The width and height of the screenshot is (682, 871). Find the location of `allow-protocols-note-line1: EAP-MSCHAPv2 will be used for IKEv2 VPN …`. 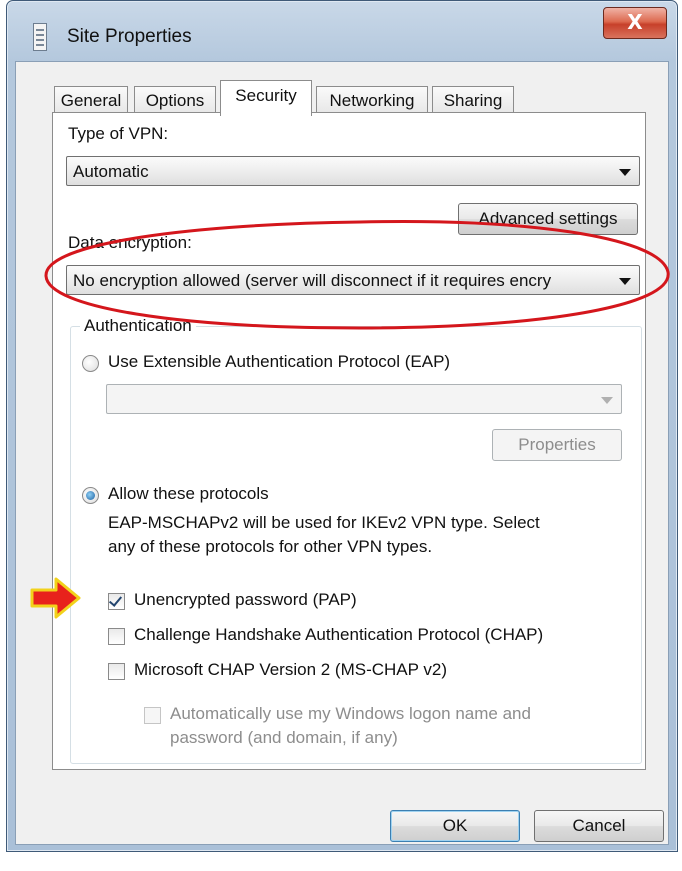

allow-protocols-note-line1: EAP-MSCHAPv2 will be used for IKEv2 VPN … is located at coordinates (324, 522).